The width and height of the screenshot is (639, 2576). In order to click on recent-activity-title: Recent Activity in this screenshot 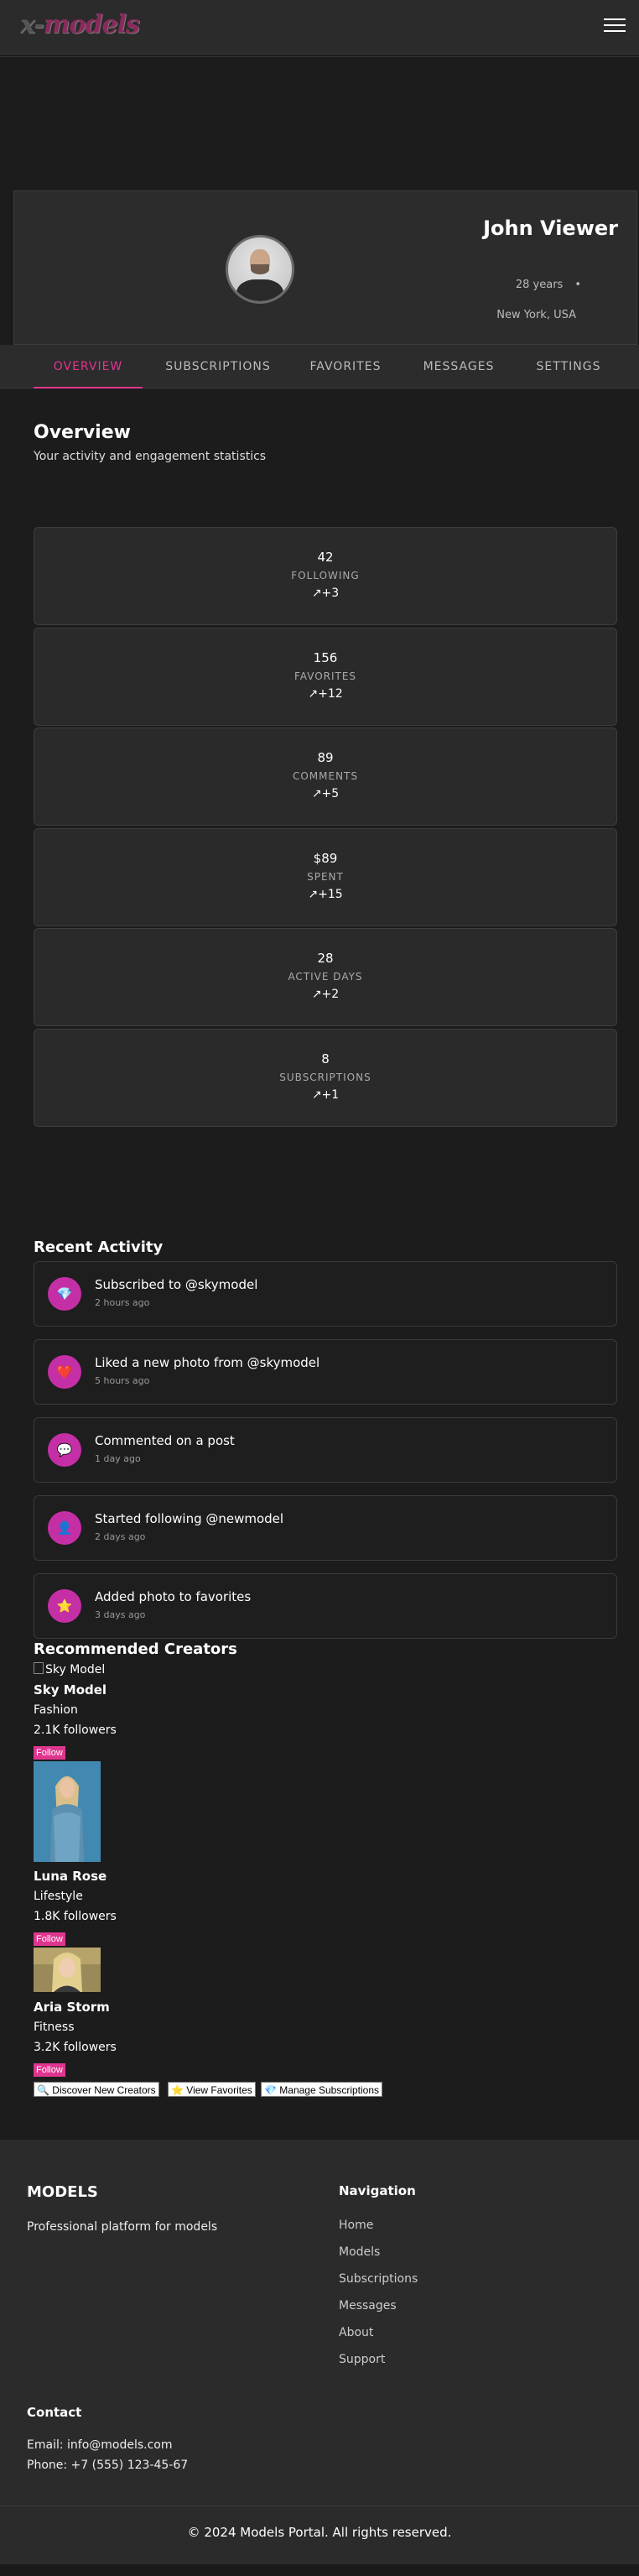, I will do `click(99, 1247)`.